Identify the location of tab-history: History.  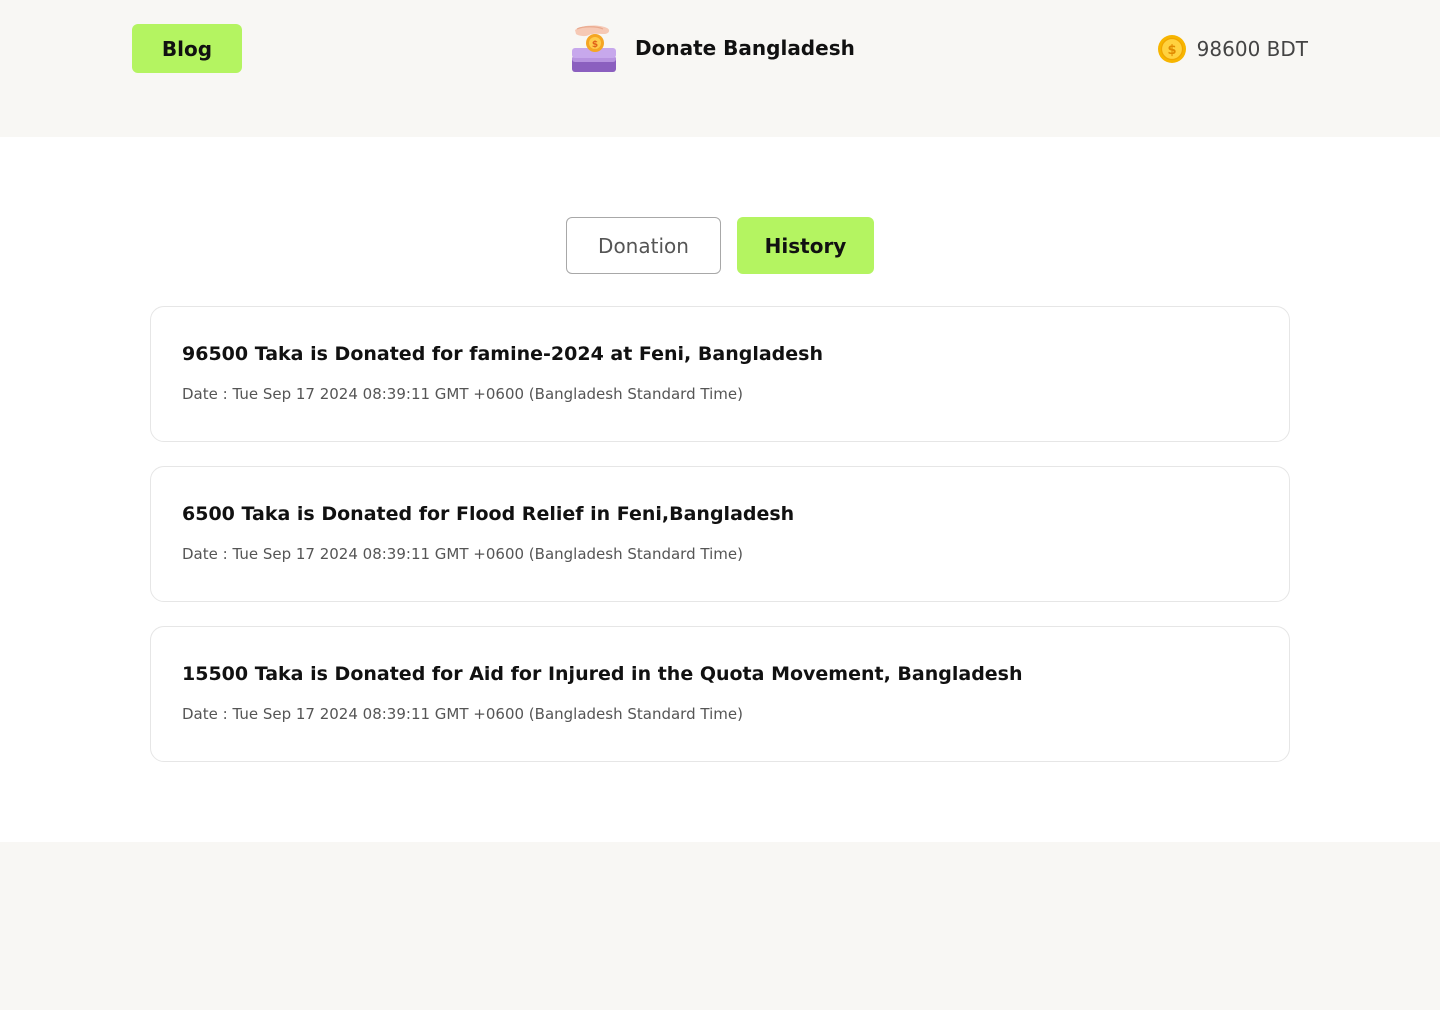
(805, 245).